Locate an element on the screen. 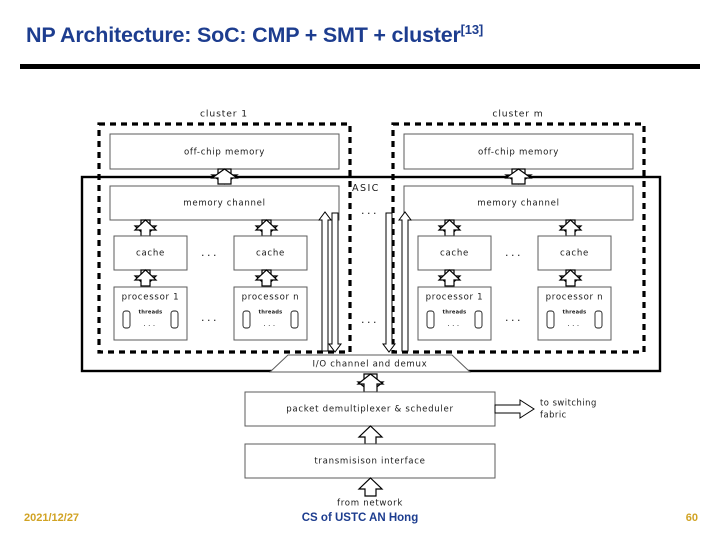  cluster-1-threads-label-left: threads is located at coordinates (151, 313).